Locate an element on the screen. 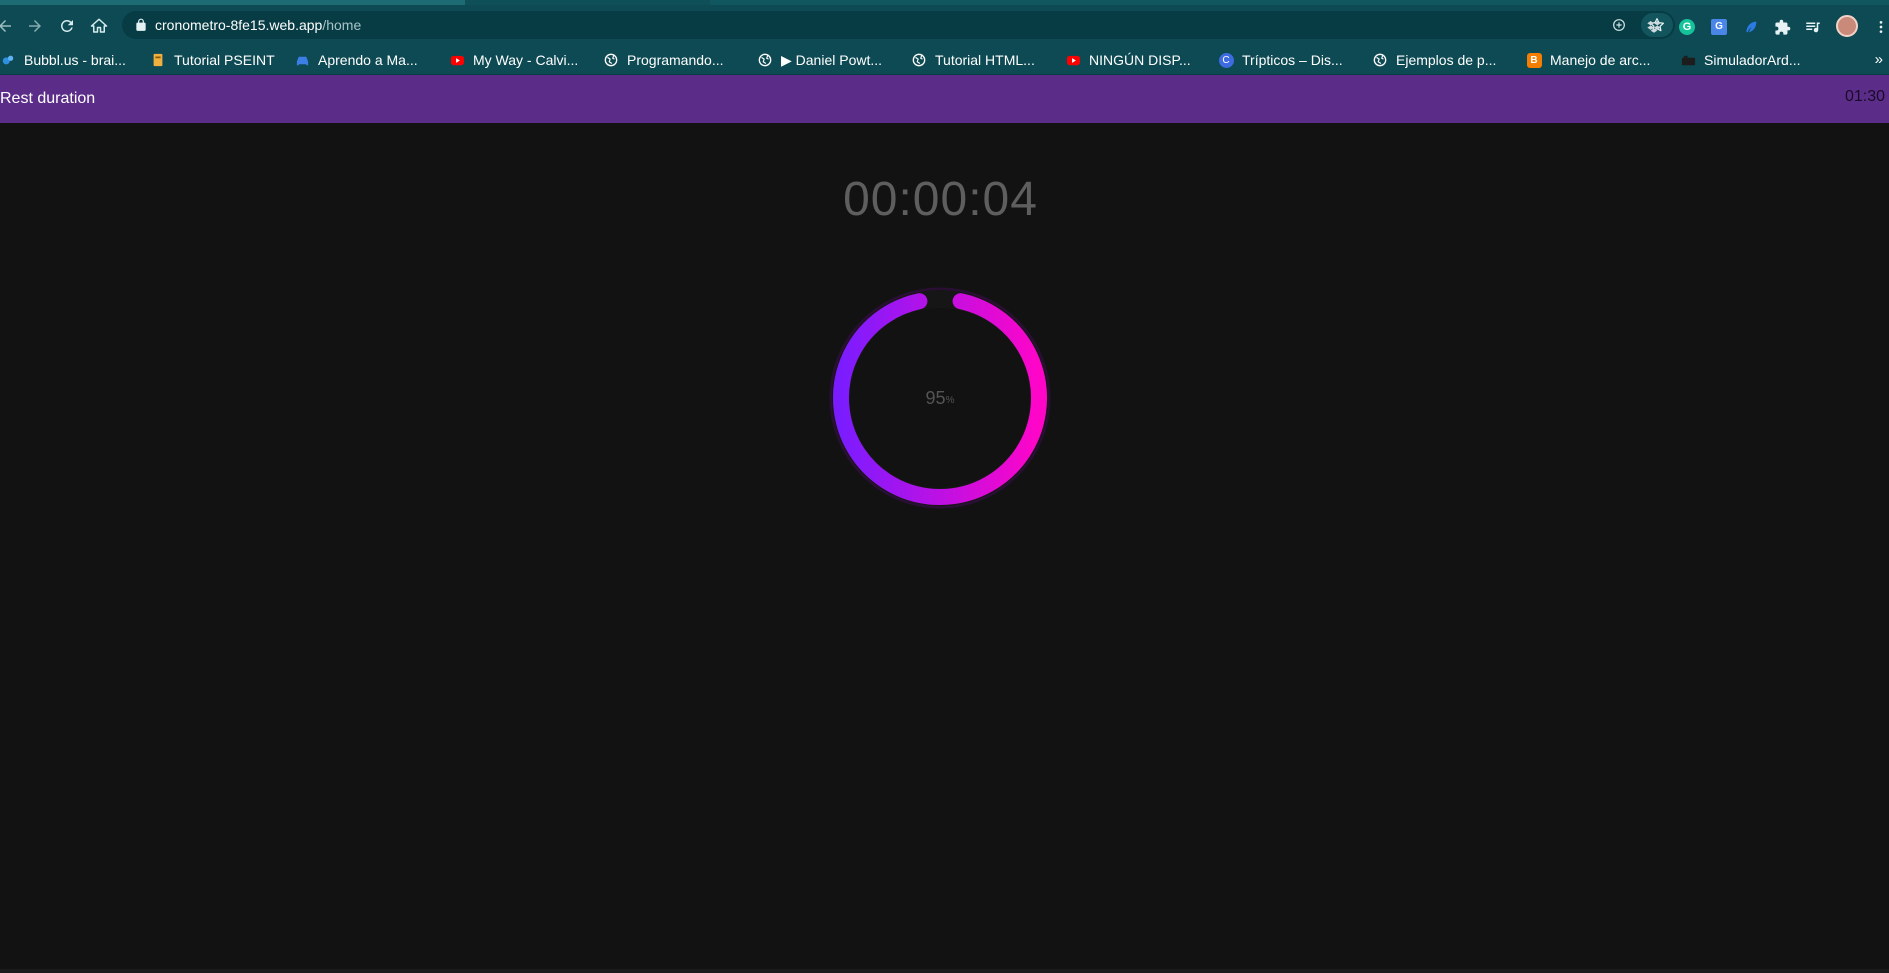 This screenshot has width=1889, height=973. forward-button is located at coordinates (35, 26).